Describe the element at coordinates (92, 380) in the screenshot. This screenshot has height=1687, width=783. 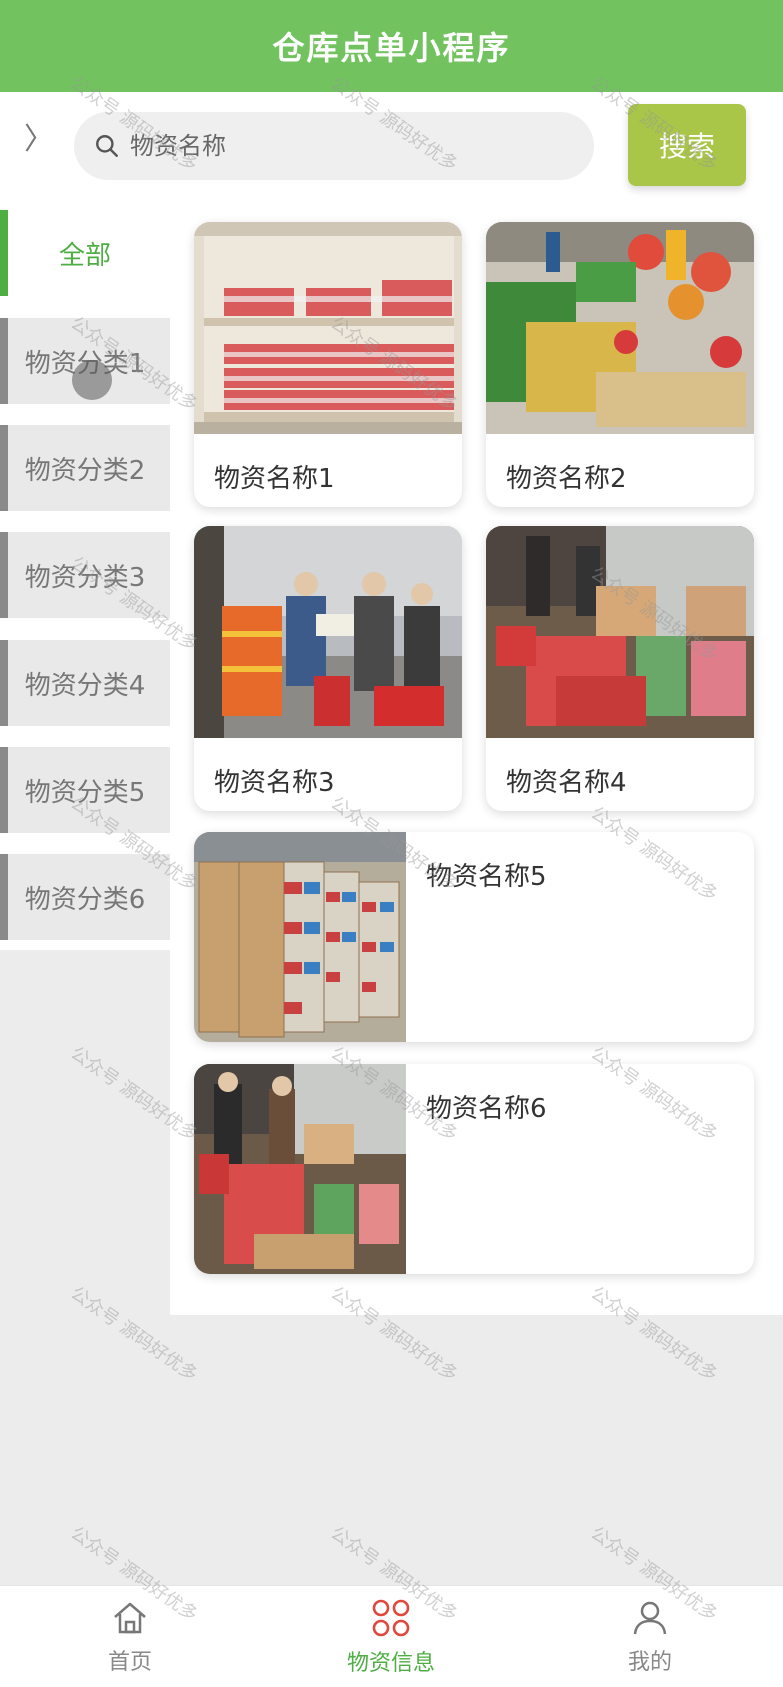
I see `touch-indicator` at that location.